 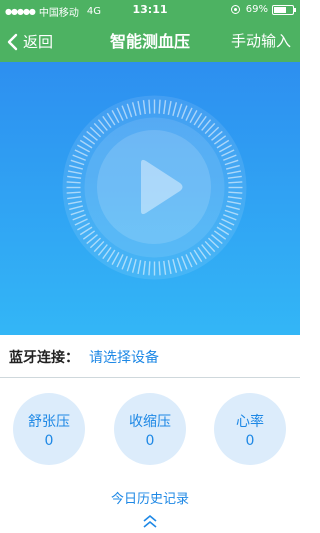 I want to click on double-chevron-up-icon, so click(x=150, y=521).